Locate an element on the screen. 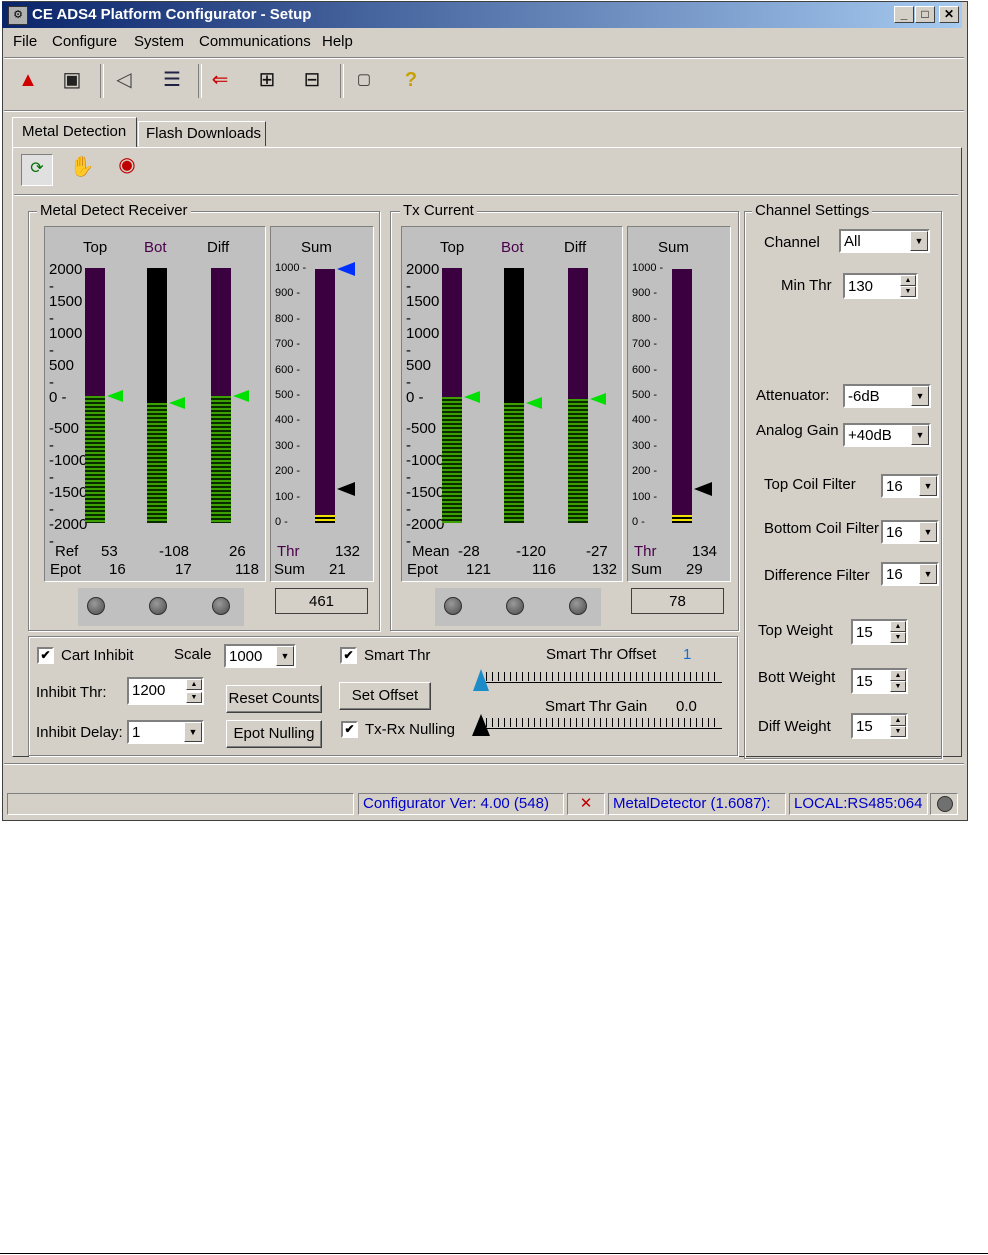 Image resolution: width=988 pixels, height=1255 pixels. meter-row1-label: Mean is located at coordinates (431, 551).